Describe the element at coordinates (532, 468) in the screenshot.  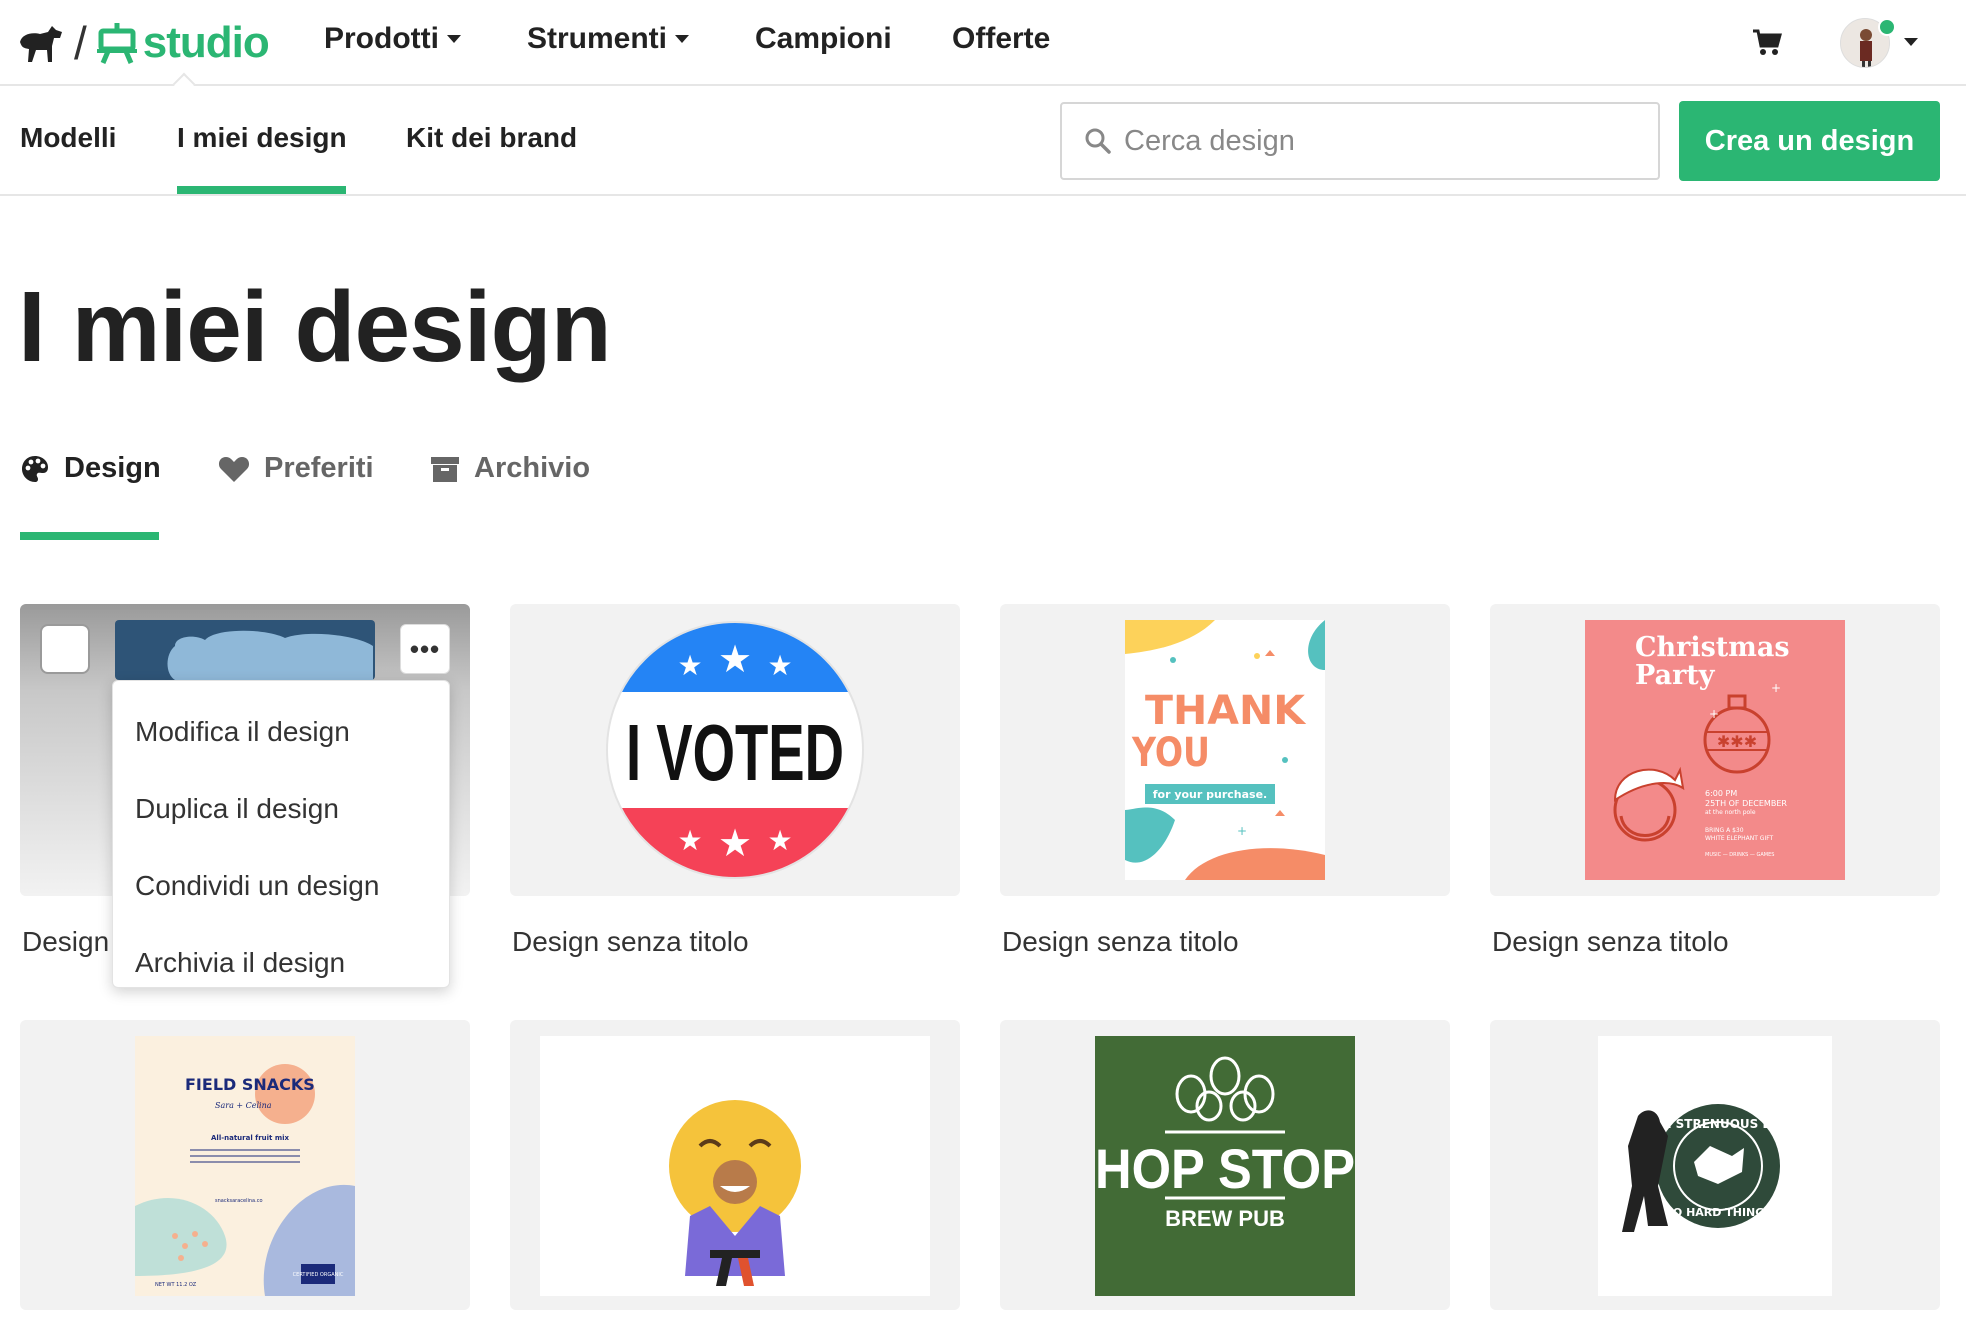
I see `tab-archivio-label: Archivio` at that location.